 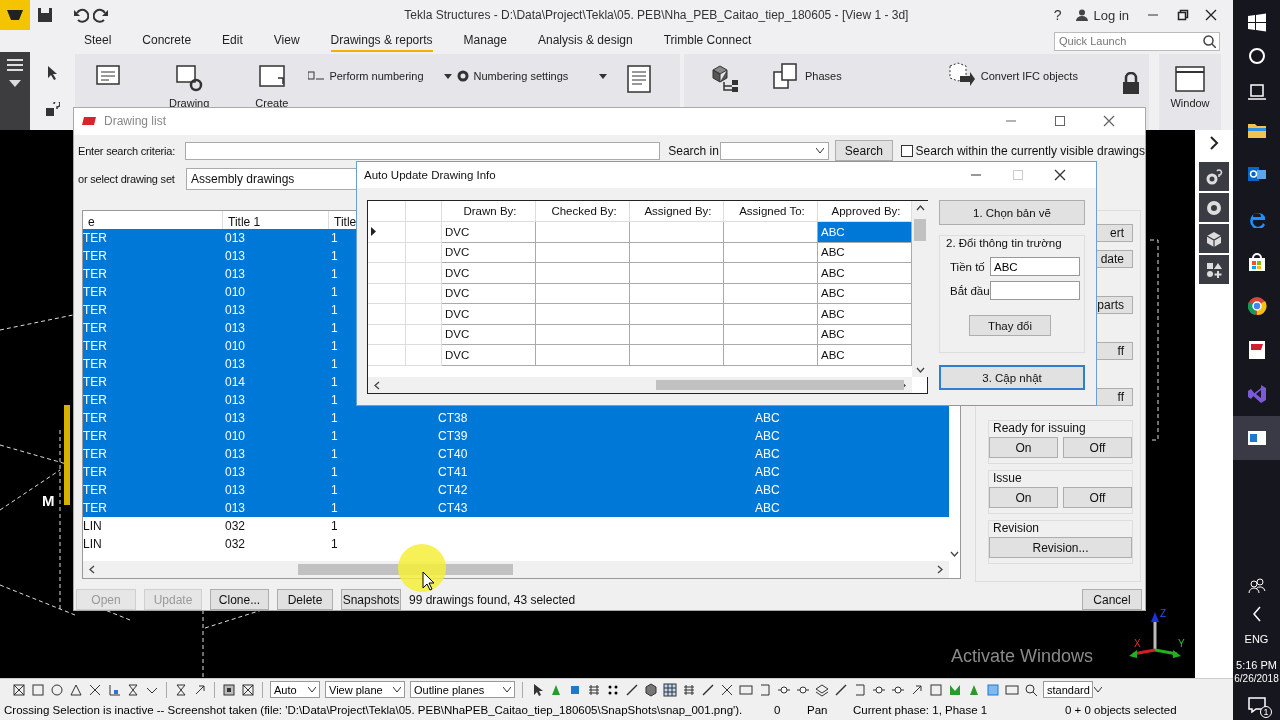 I want to click on apply-button: 3. Cập nhật, so click(x=1012, y=377).